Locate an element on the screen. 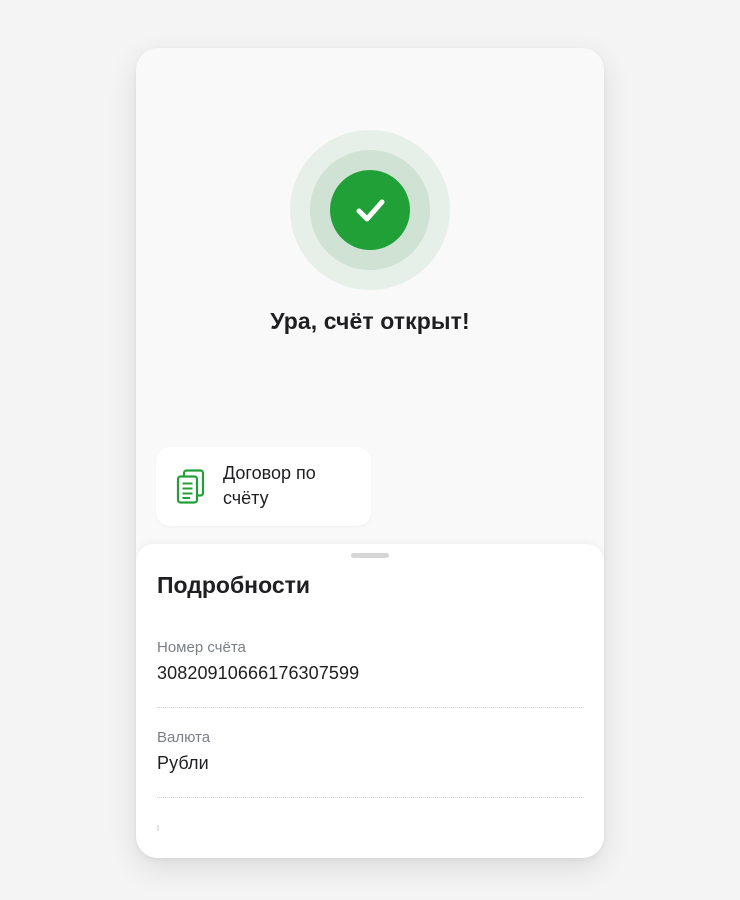 The width and height of the screenshot is (740, 900). success-badge is located at coordinates (370, 210).